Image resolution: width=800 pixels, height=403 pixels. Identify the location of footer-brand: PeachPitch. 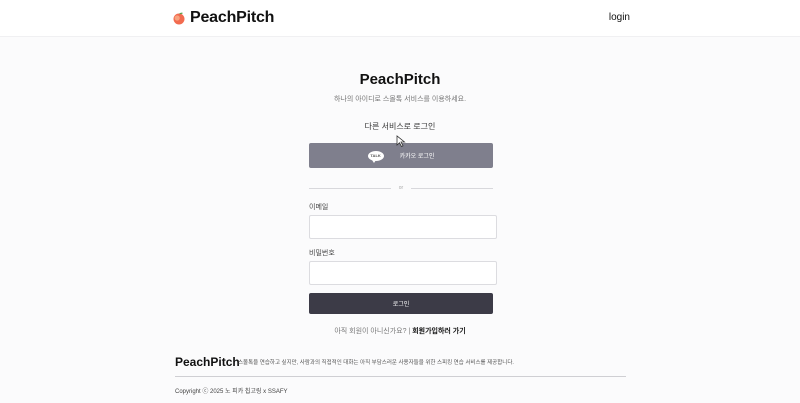
(207, 362).